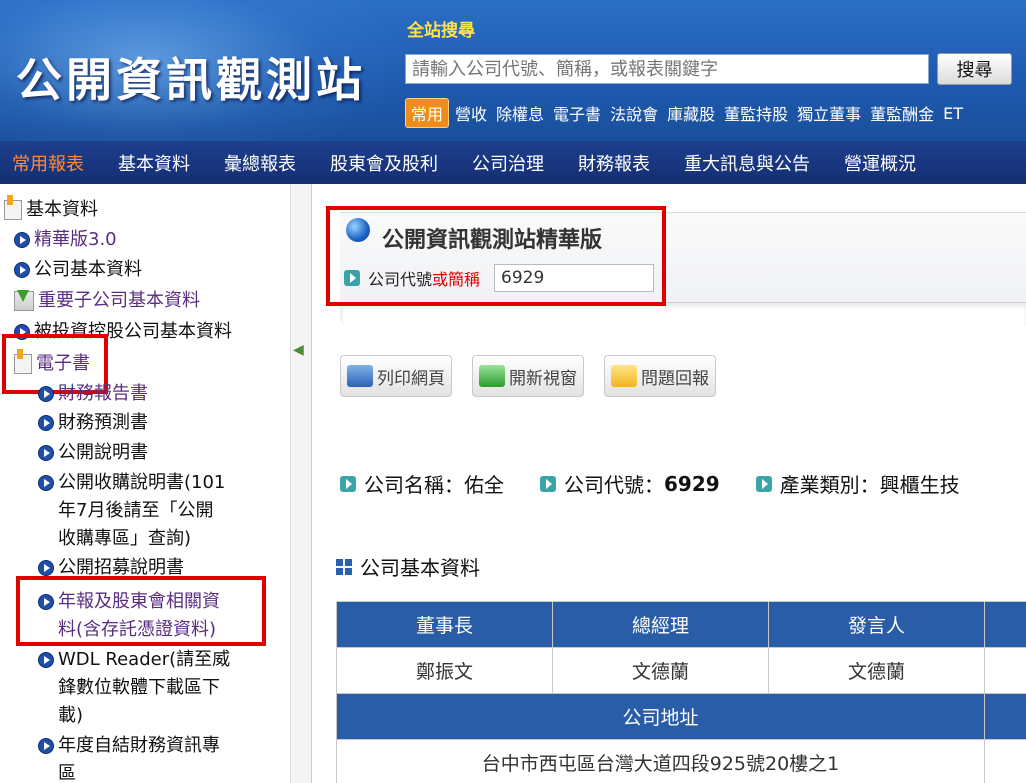 The image size is (1026, 783). I want to click on sidebar-folder-basic: 基本資料, so click(51, 209).